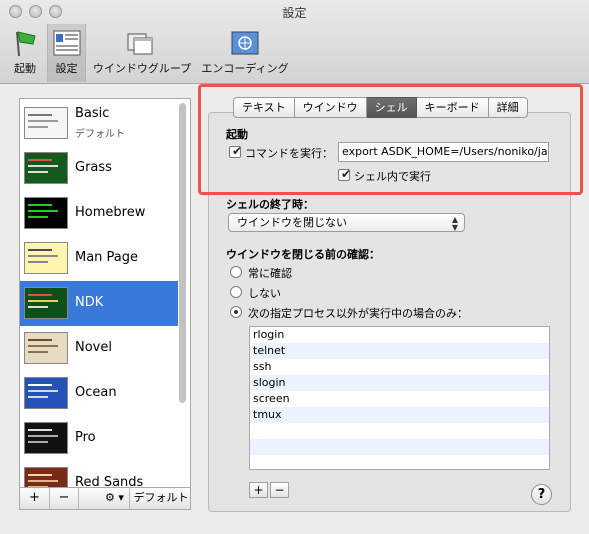 The image size is (589, 534). What do you see at coordinates (236, 292) in the screenshot?
I see `confirm-never-radio` at bounding box center [236, 292].